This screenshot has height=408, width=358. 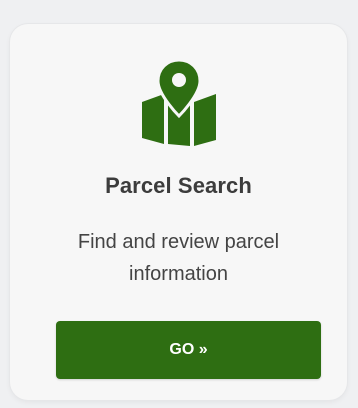 I want to click on go-button: GO », so click(x=188, y=350).